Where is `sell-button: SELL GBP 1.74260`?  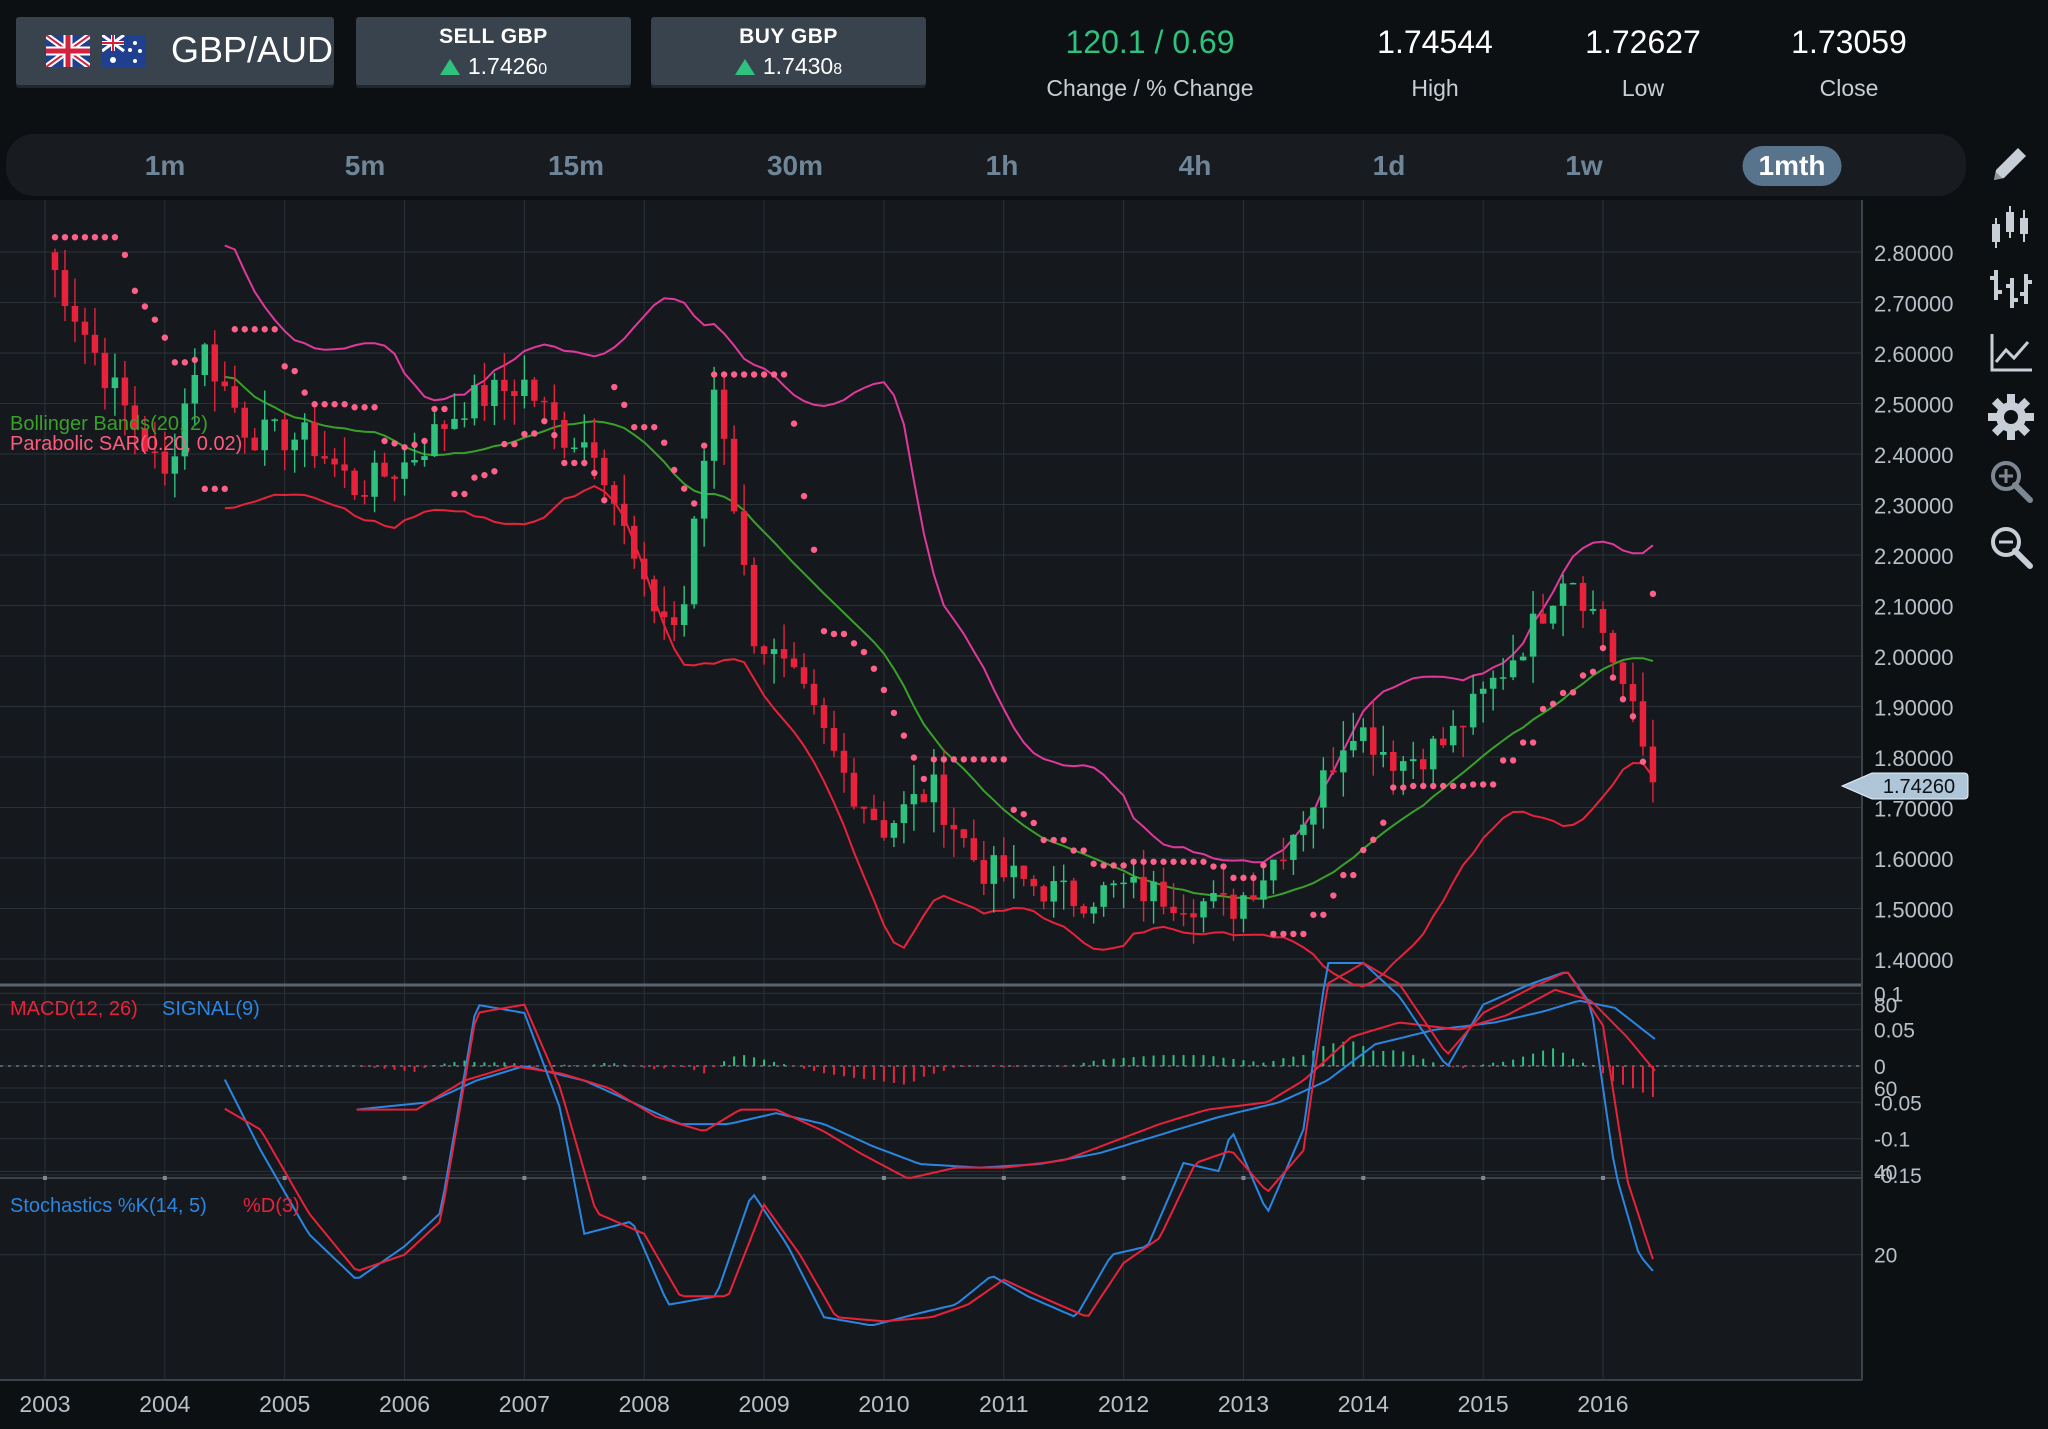 sell-button: SELL GBP 1.74260 is located at coordinates (493, 51).